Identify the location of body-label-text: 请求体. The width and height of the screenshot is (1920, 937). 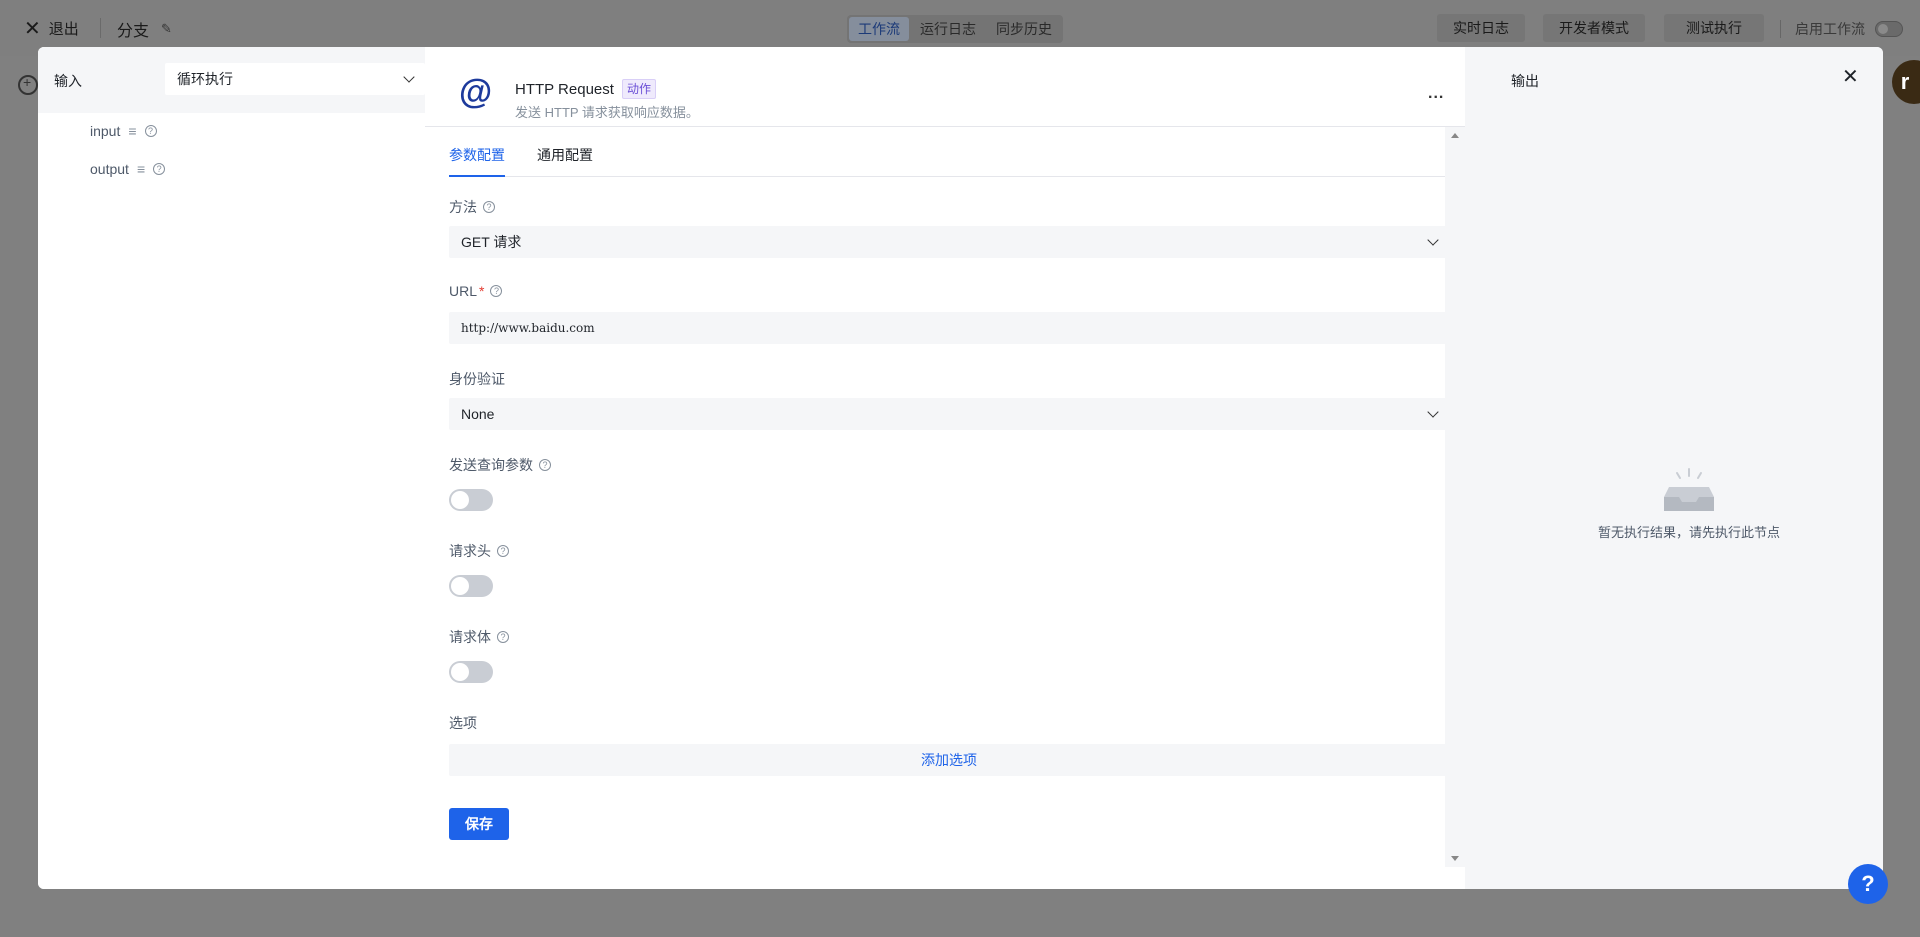
(470, 637).